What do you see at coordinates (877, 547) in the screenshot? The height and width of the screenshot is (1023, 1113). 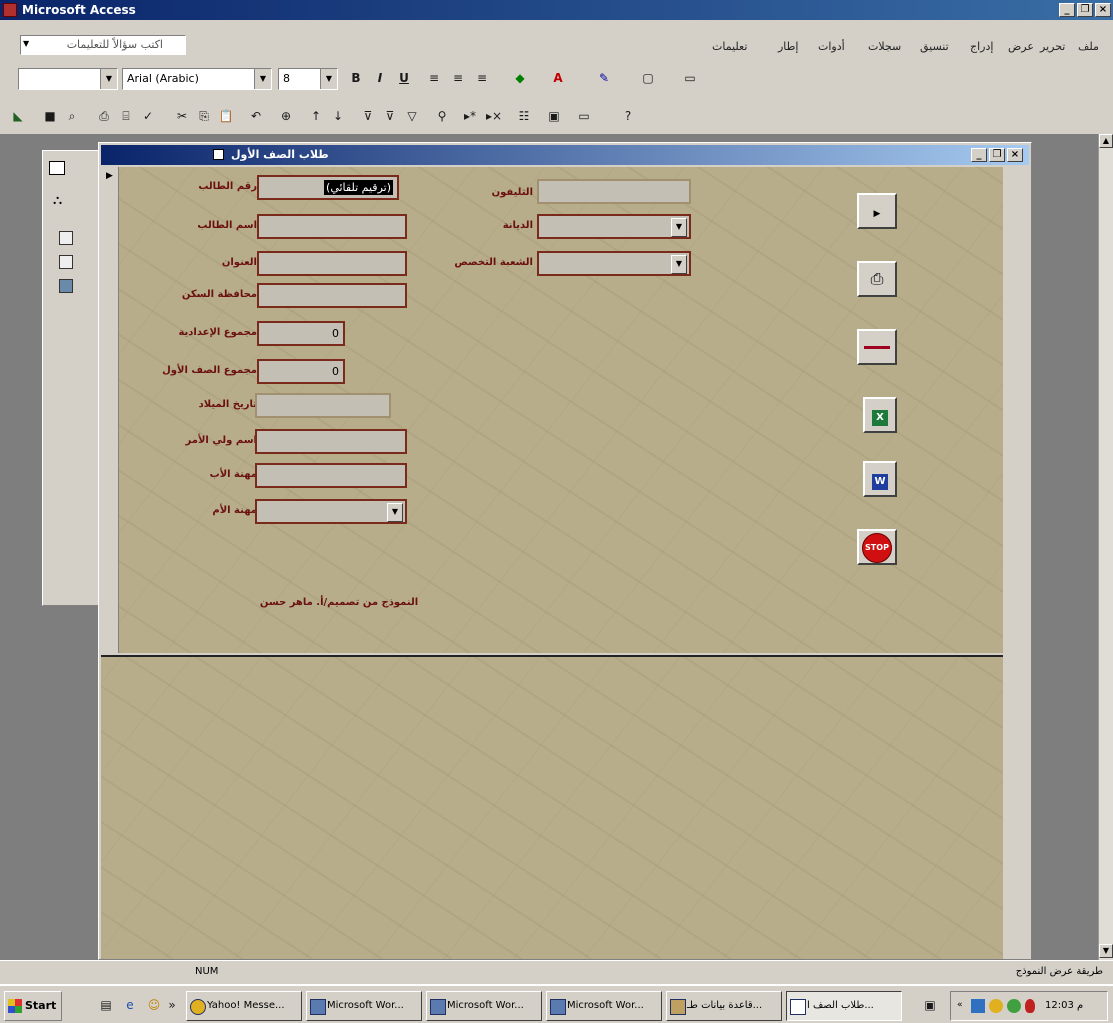 I see `close-form-button: STOP` at bounding box center [877, 547].